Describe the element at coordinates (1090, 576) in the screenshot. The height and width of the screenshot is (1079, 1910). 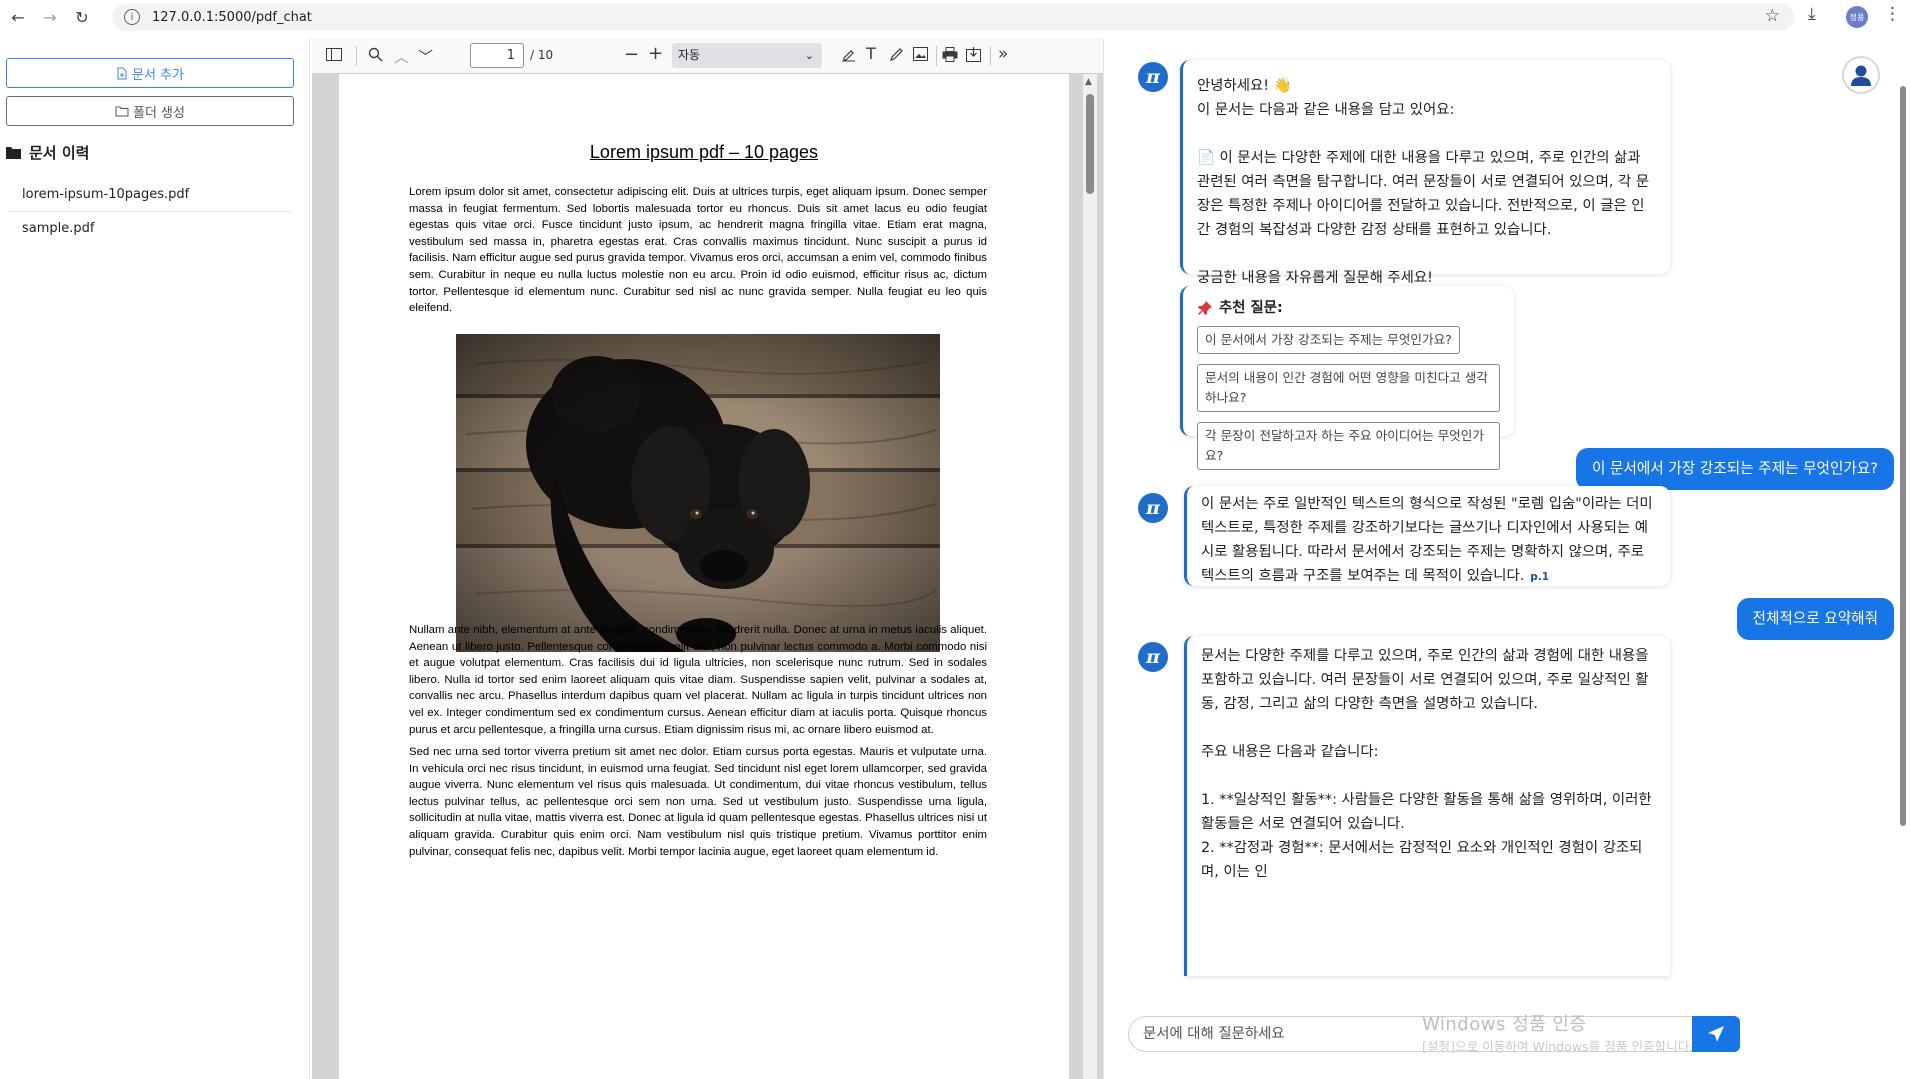
I see `pdf-scrollbar: ▲` at that location.